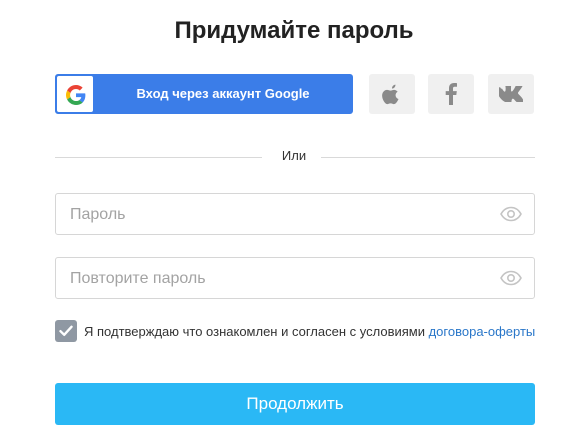 This screenshot has height=446, width=588. I want to click on google-login-label: Вход через аккаунт Google, so click(223, 93).